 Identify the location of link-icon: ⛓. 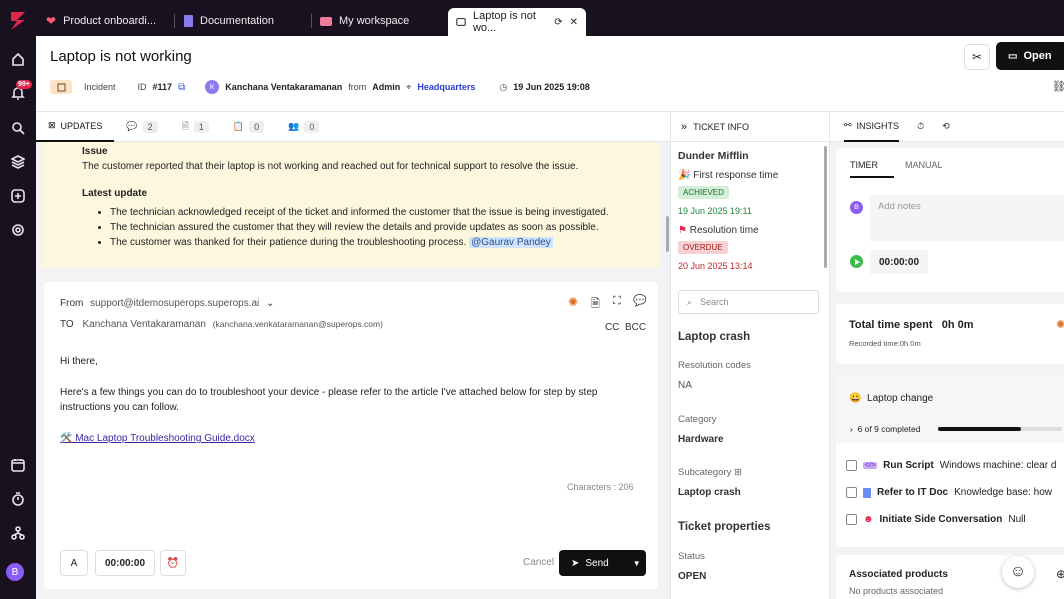
(1058, 86).